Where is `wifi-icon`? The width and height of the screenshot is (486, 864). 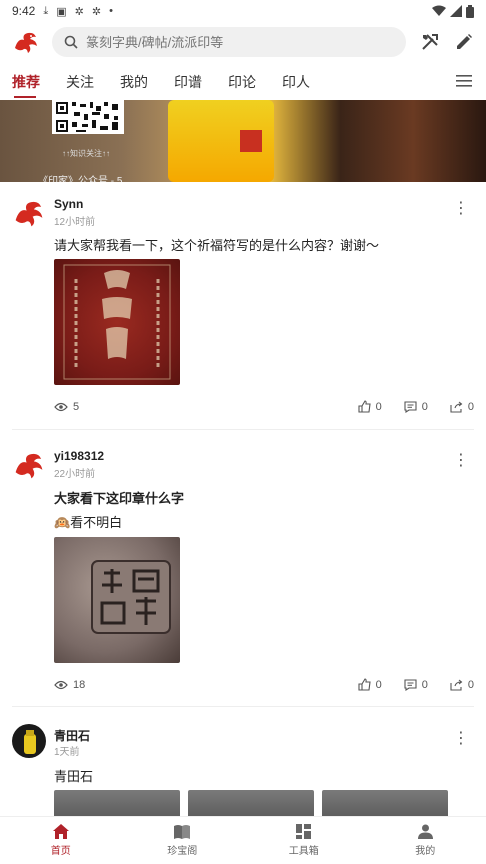
wifi-icon is located at coordinates (439, 10).